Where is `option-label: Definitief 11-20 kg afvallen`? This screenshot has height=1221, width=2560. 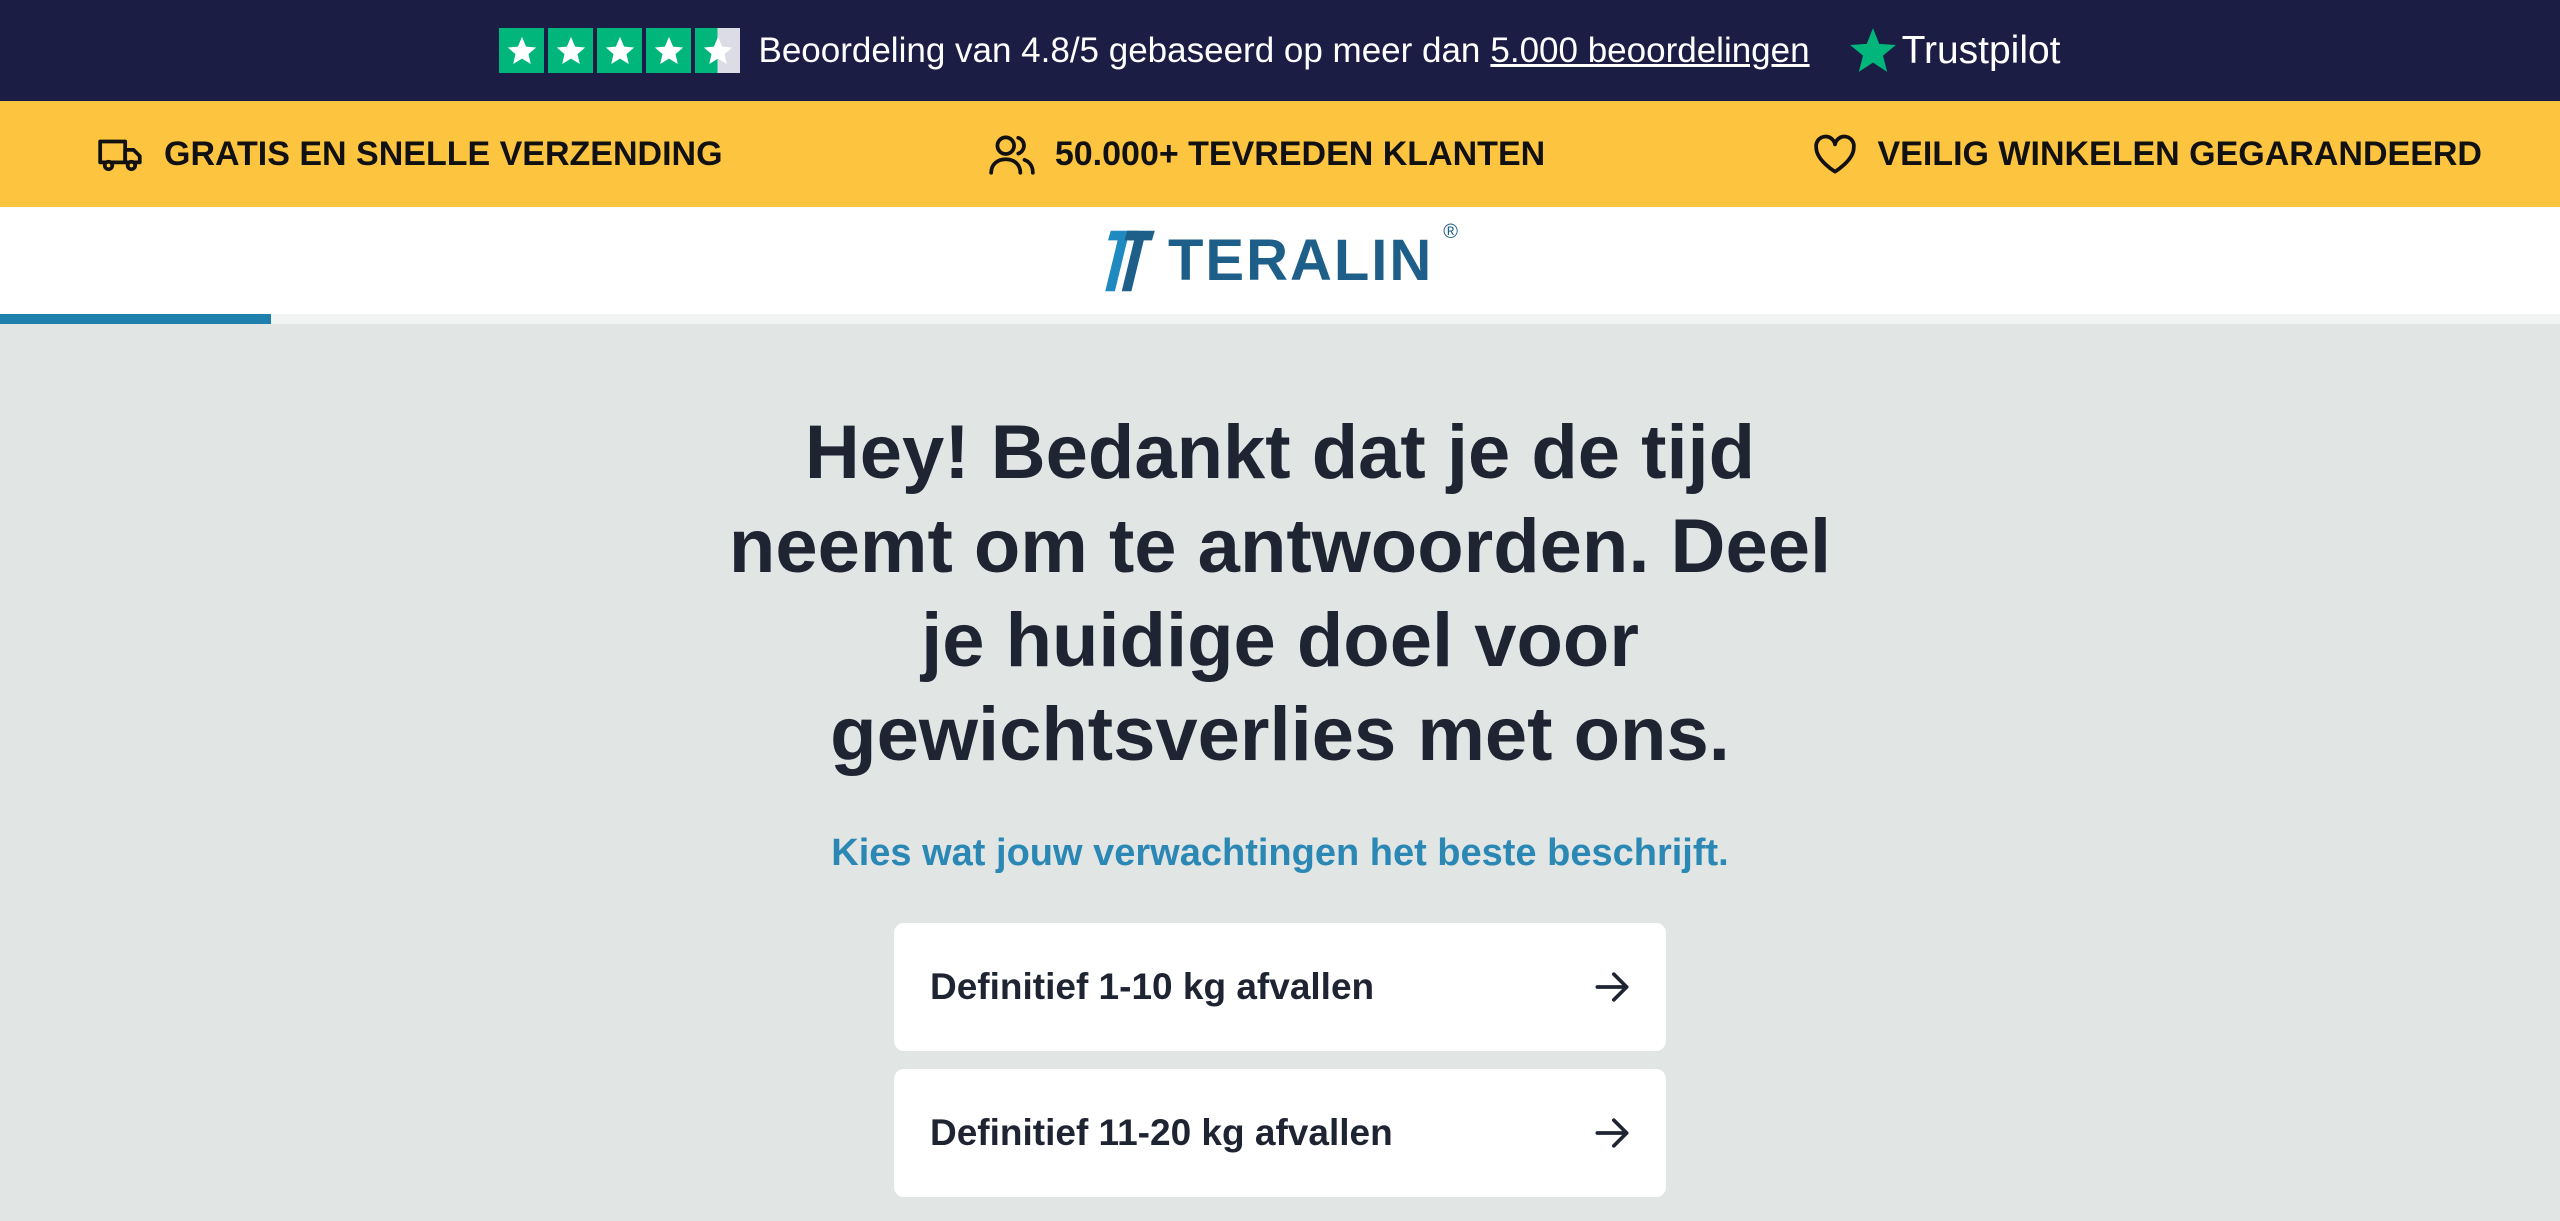
option-label: Definitief 11-20 kg afvallen is located at coordinates (1161, 1132).